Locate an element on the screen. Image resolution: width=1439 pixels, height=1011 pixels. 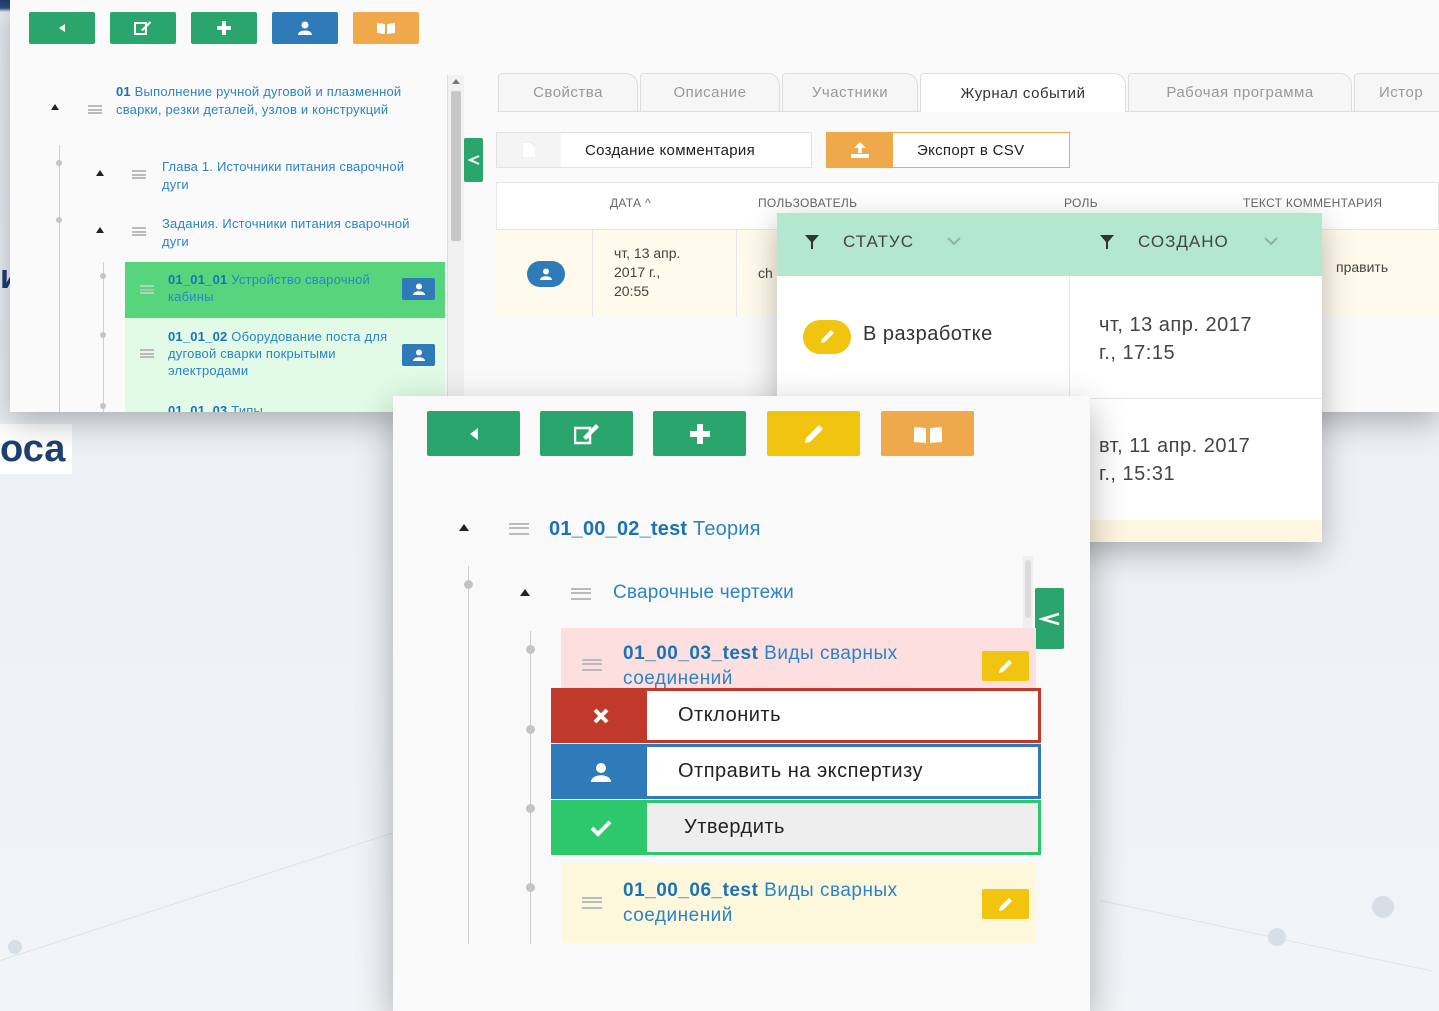
column-header-user: ПОЛЬЗОВАТЕЛЬ is located at coordinates (807, 203).